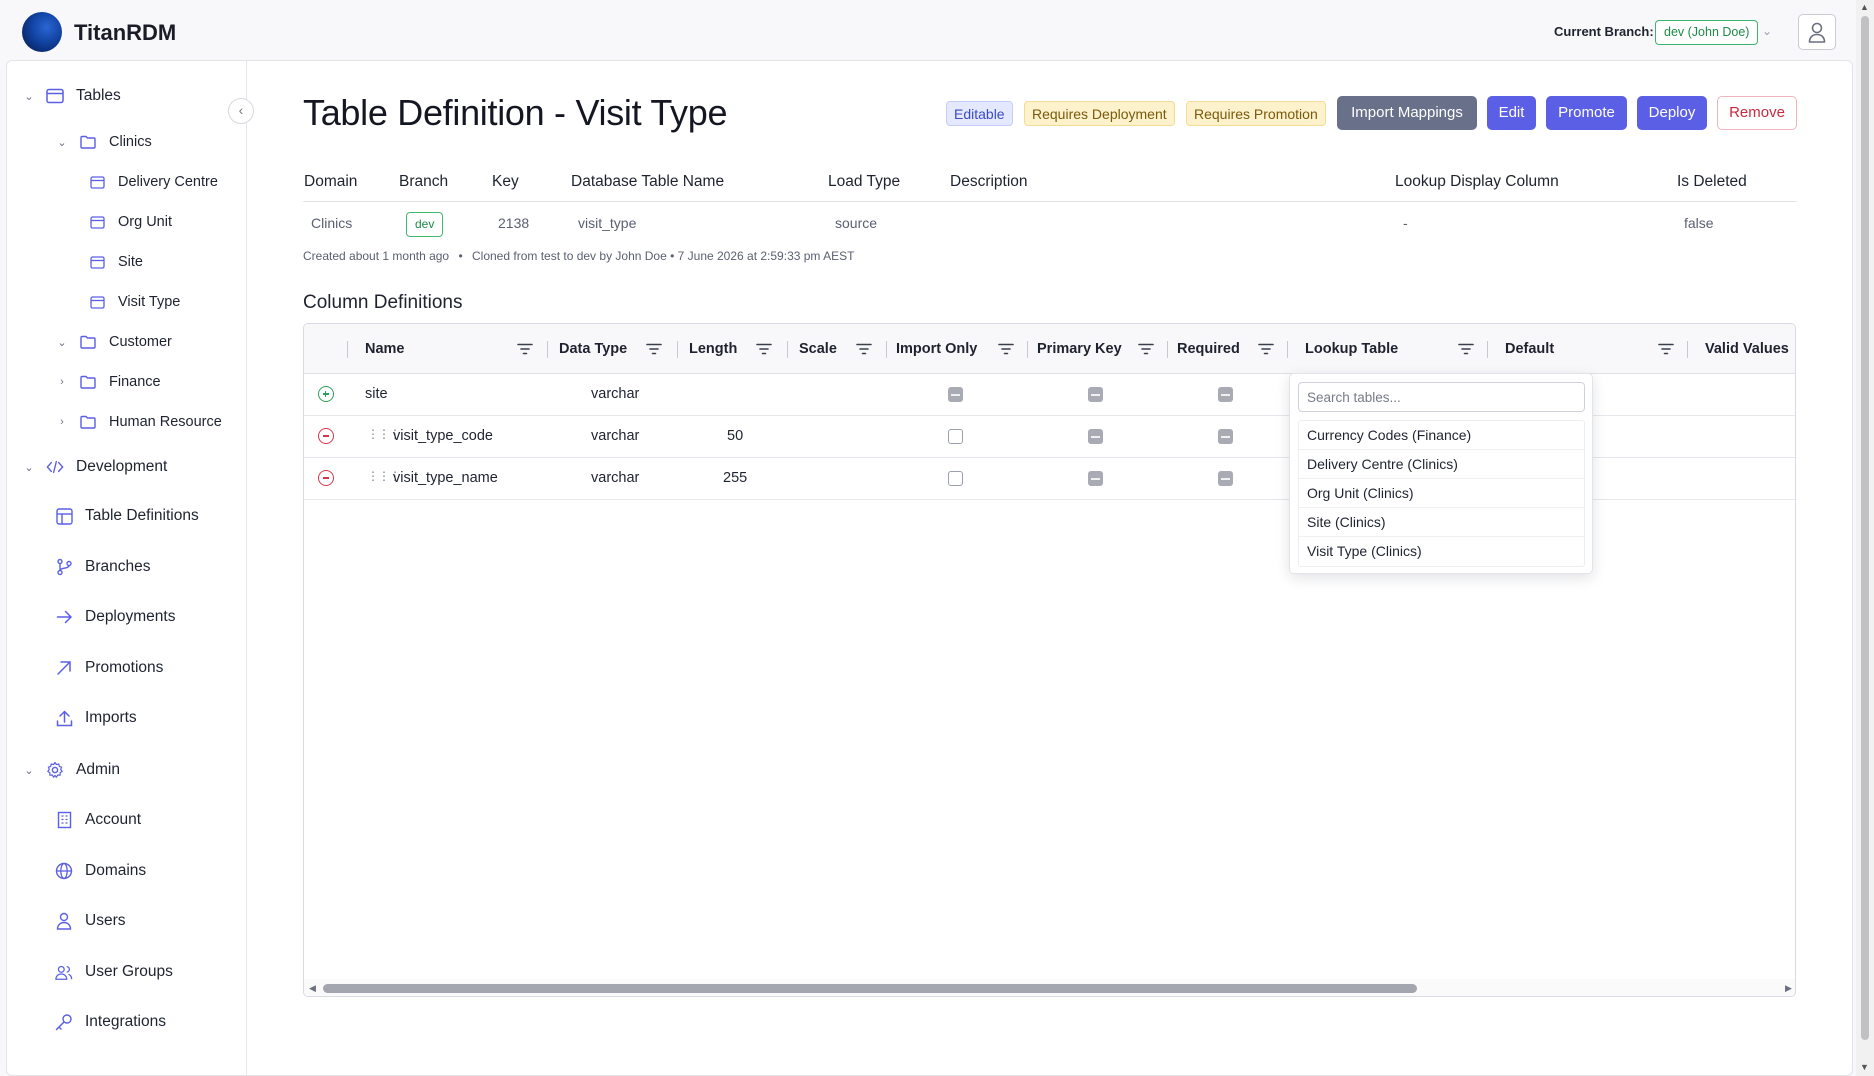 This screenshot has height=1076, width=1874. I want to click on sidebar-item-imports: Imports, so click(96, 718).